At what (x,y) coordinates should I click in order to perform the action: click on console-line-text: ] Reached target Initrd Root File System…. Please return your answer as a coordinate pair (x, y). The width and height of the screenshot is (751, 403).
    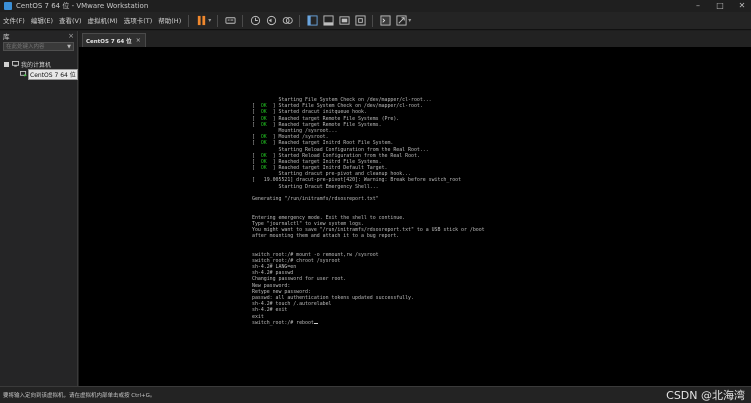
    Looking at the image, I should click on (333, 143).